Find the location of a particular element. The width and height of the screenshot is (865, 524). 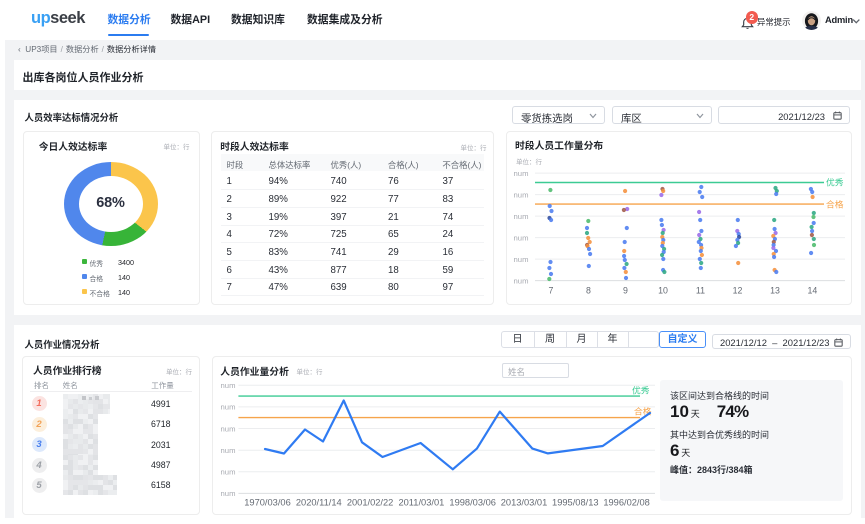

svg-text: 2011/03/01 is located at coordinates (421, 503).